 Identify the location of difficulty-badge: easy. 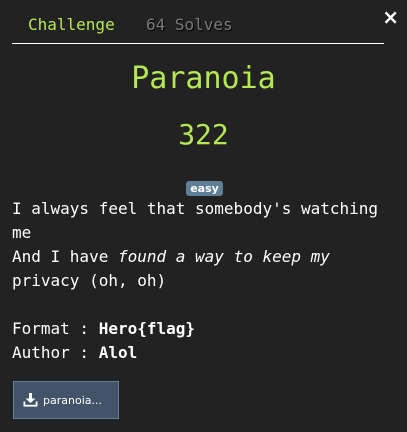
(204, 188).